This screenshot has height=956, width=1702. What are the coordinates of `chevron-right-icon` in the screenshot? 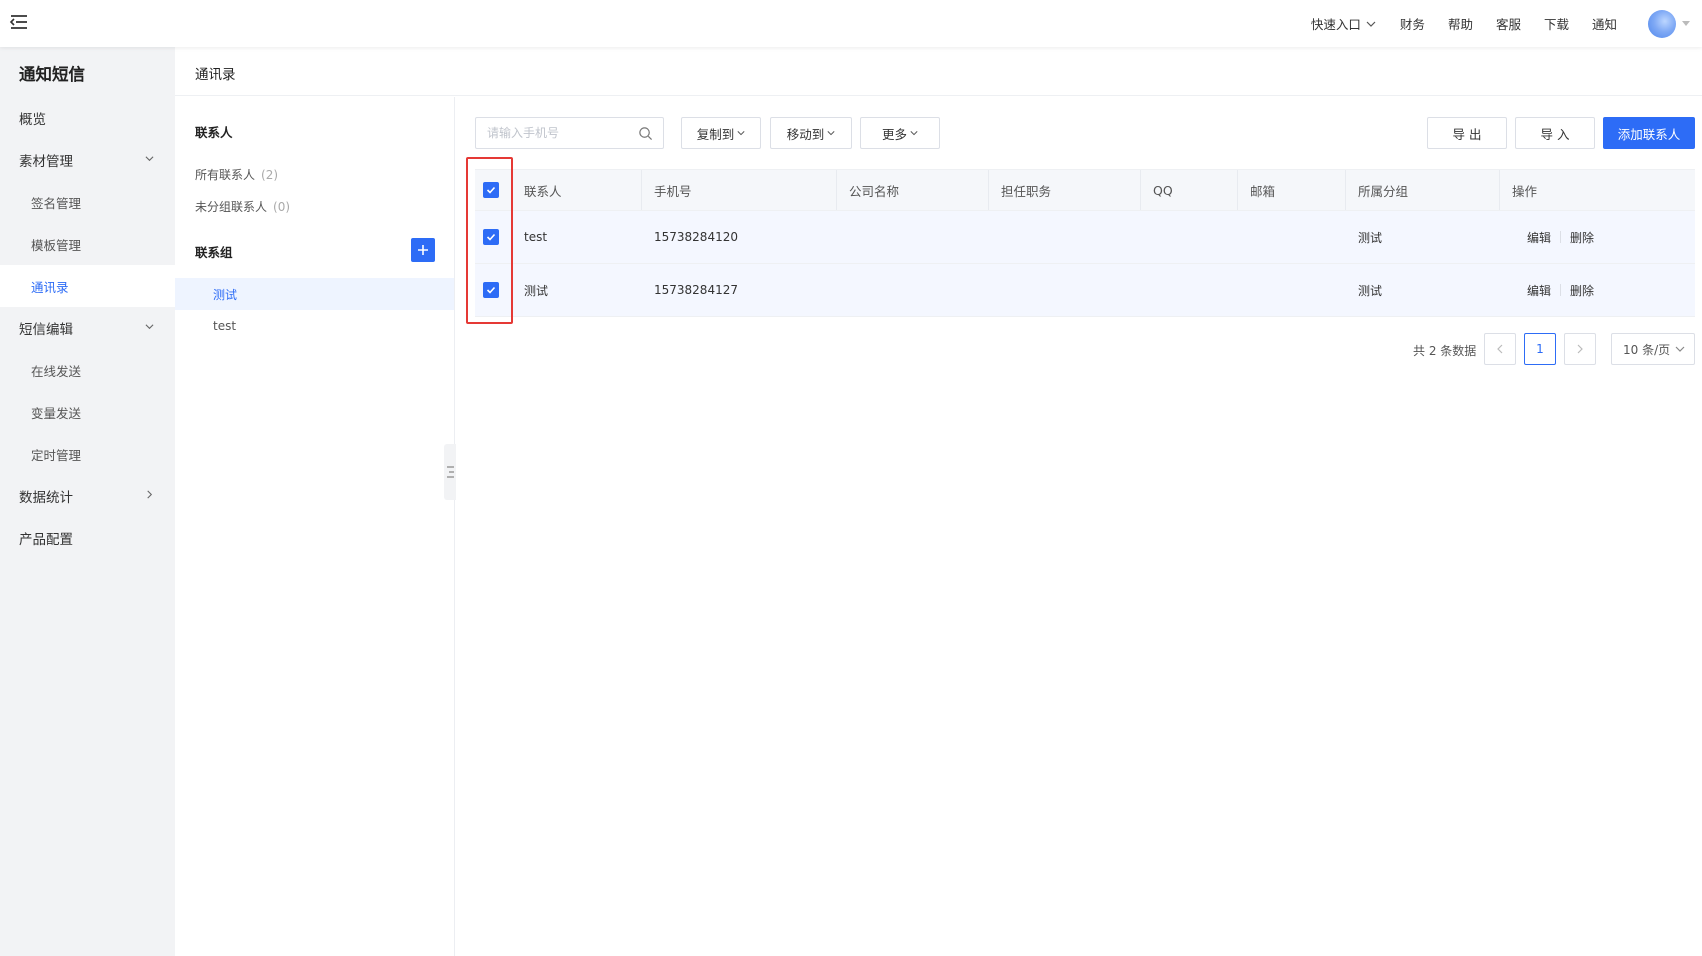 It's located at (1580, 349).